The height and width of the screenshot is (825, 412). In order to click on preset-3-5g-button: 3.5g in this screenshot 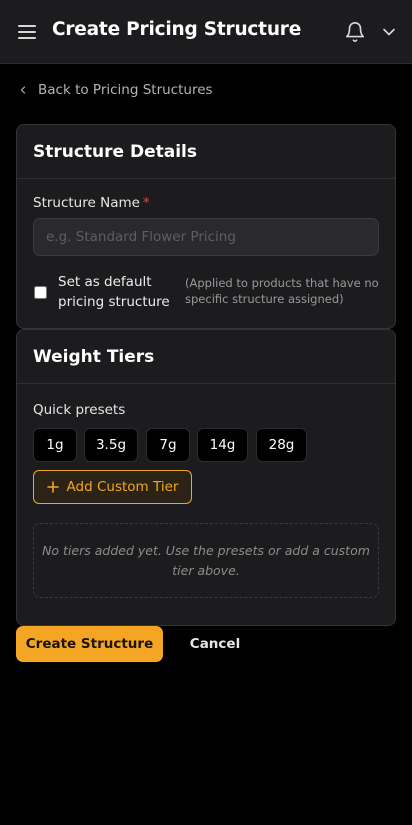, I will do `click(111, 445)`.